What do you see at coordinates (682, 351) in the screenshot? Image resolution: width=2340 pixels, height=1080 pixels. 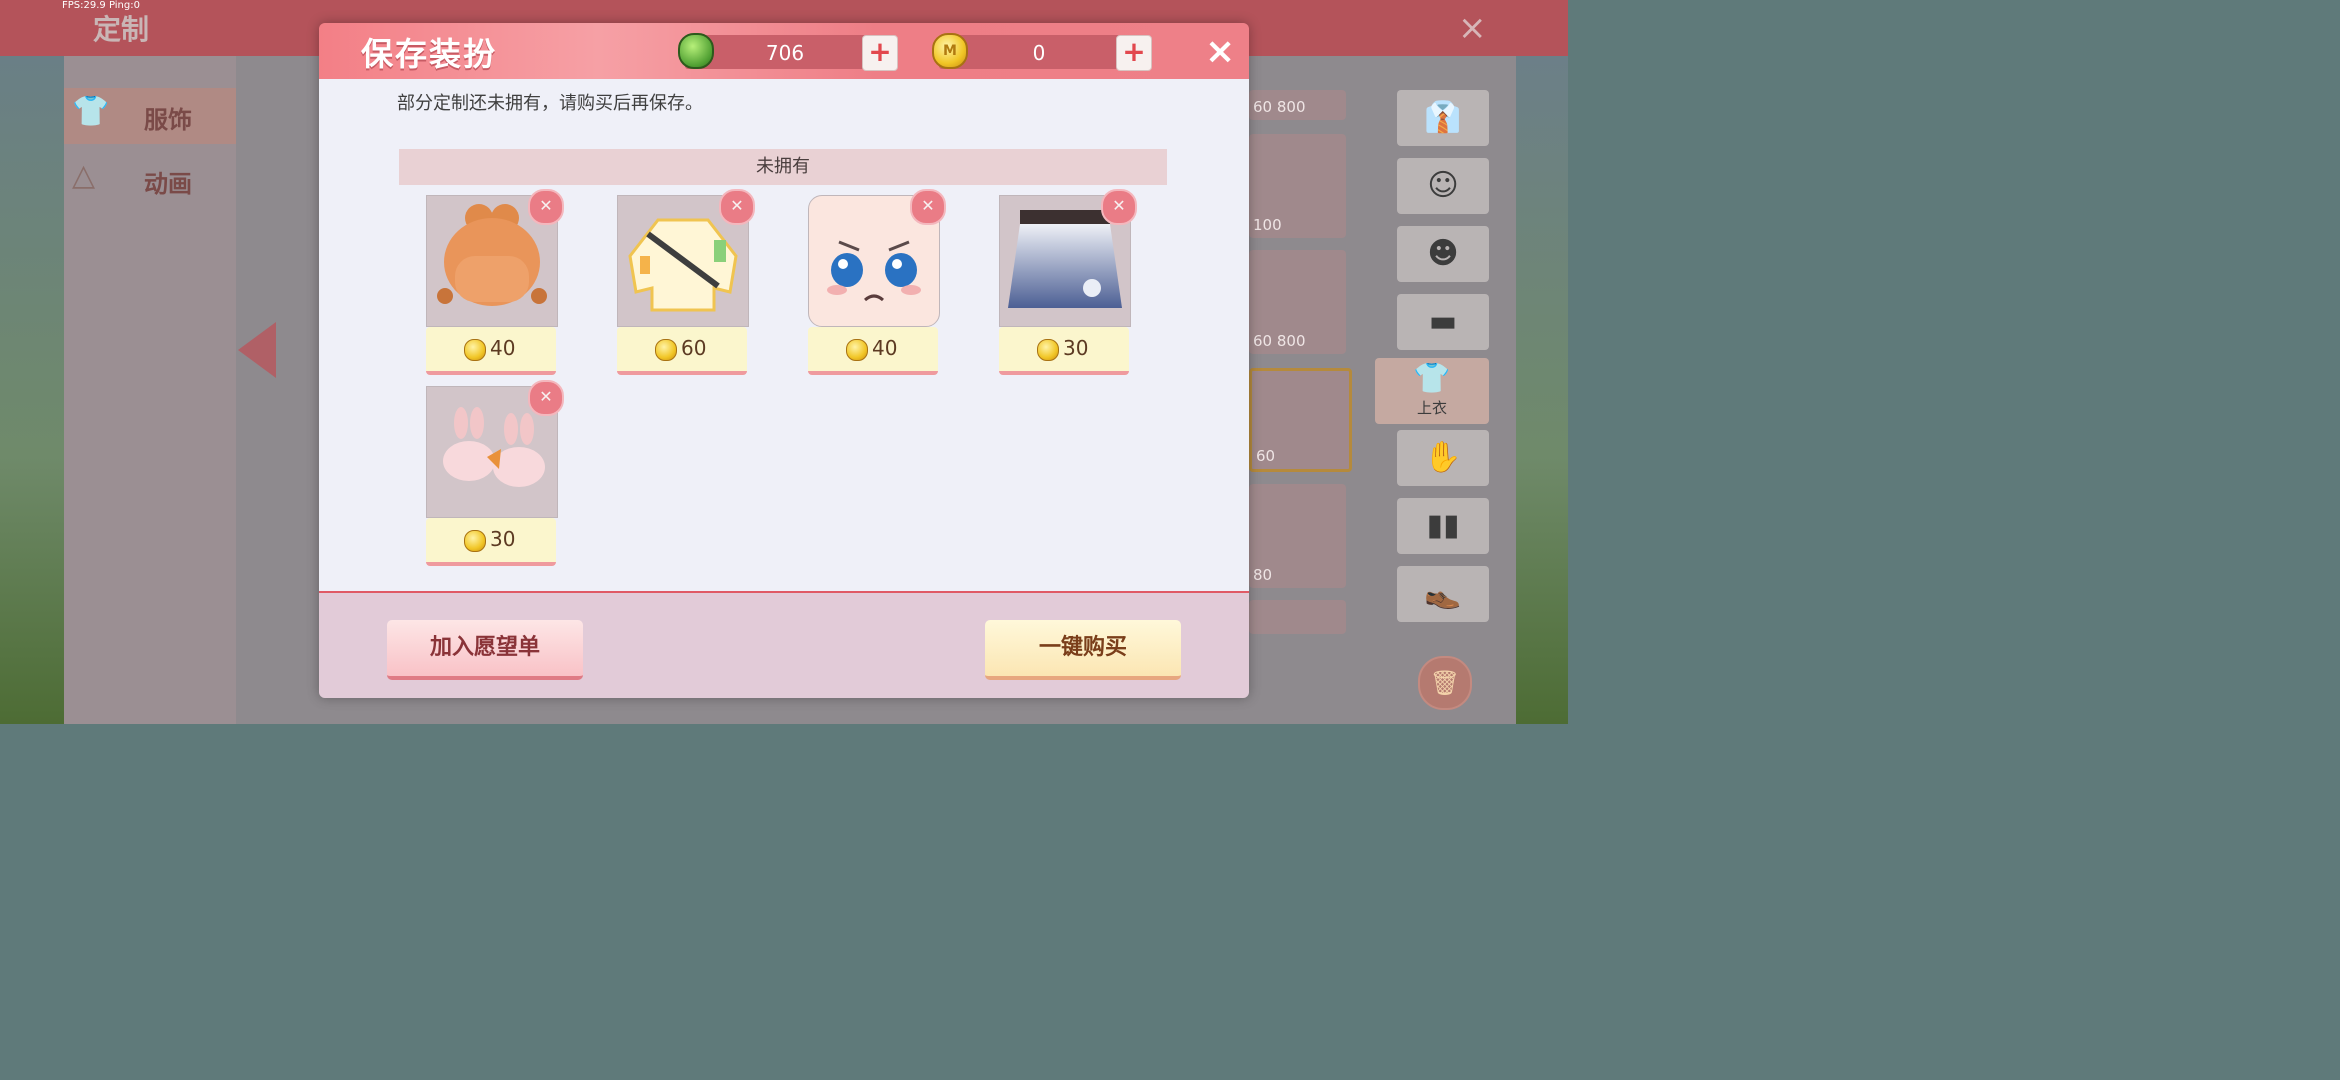 I see `buy-price-button: 60` at bounding box center [682, 351].